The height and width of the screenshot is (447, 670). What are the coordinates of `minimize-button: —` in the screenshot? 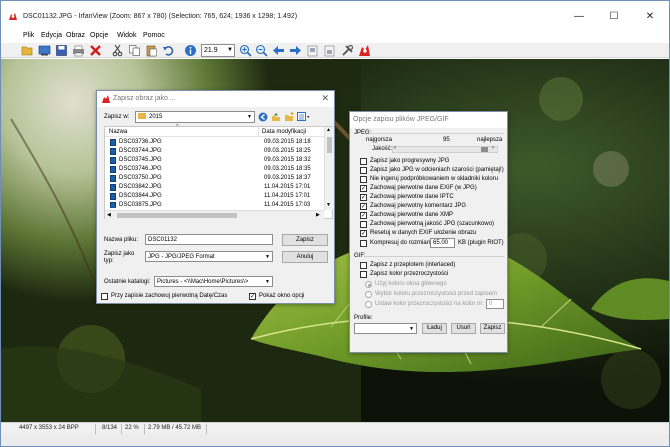 It's located at (579, 17).